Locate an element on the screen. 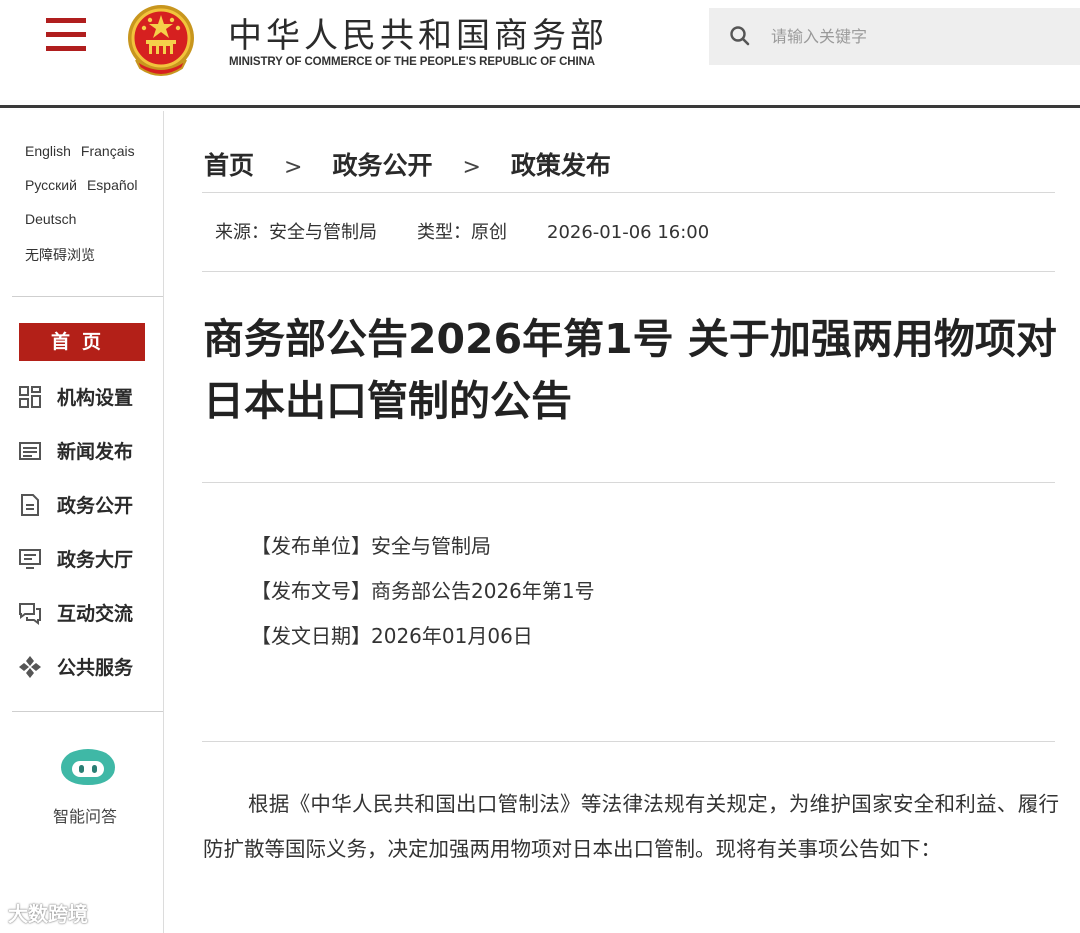  menu-icon is located at coordinates (66, 35).